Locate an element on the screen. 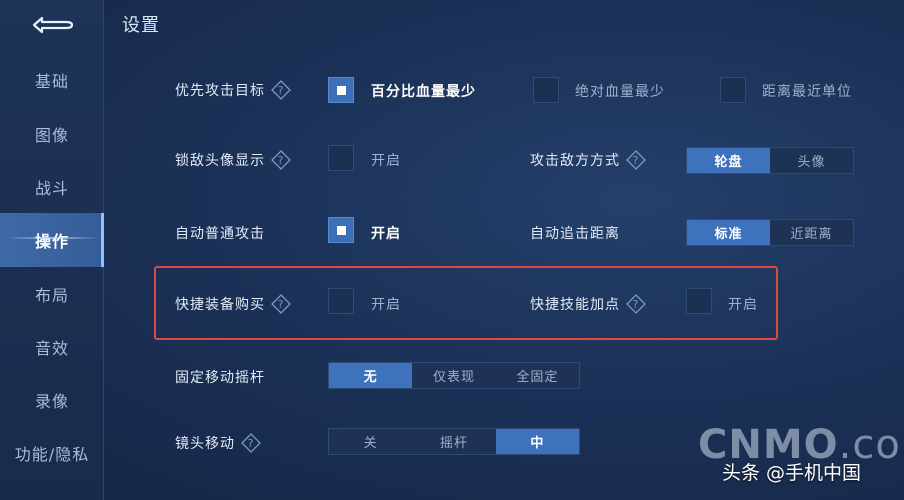  auto-chase-text: 自动追击距离 is located at coordinates (575, 234).